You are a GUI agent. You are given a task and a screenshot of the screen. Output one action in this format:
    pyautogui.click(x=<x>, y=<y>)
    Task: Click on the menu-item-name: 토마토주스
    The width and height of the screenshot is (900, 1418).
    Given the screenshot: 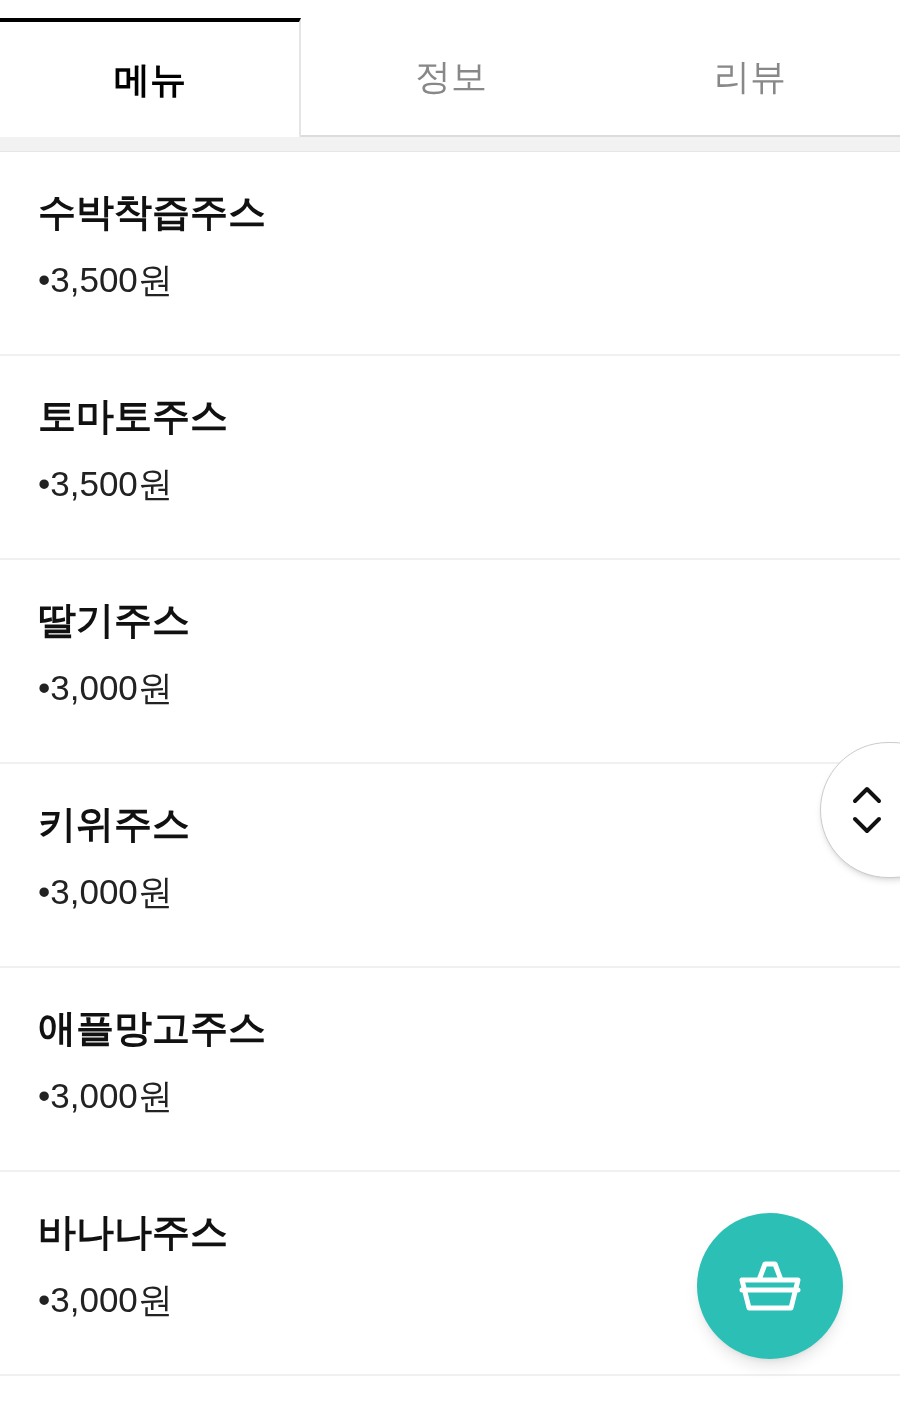 What is the action you would take?
    pyautogui.click(x=133, y=416)
    